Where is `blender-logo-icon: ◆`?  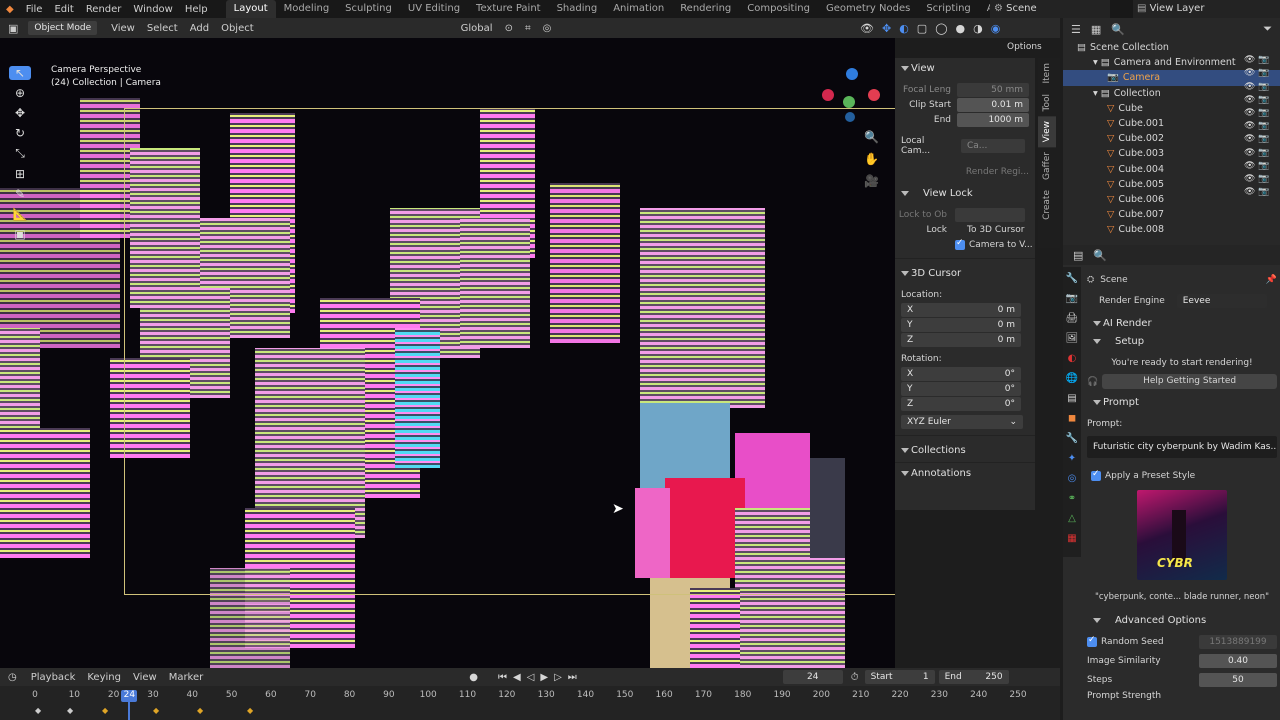 blender-logo-icon: ◆ is located at coordinates (10, 9).